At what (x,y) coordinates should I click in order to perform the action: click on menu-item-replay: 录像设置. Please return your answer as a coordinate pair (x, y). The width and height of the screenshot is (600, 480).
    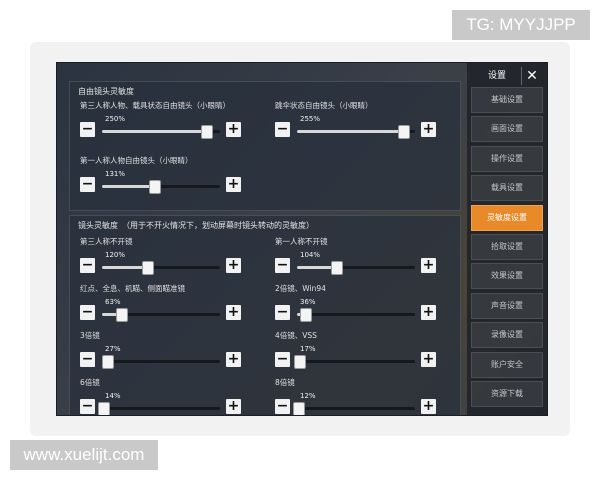
    Looking at the image, I should click on (507, 335).